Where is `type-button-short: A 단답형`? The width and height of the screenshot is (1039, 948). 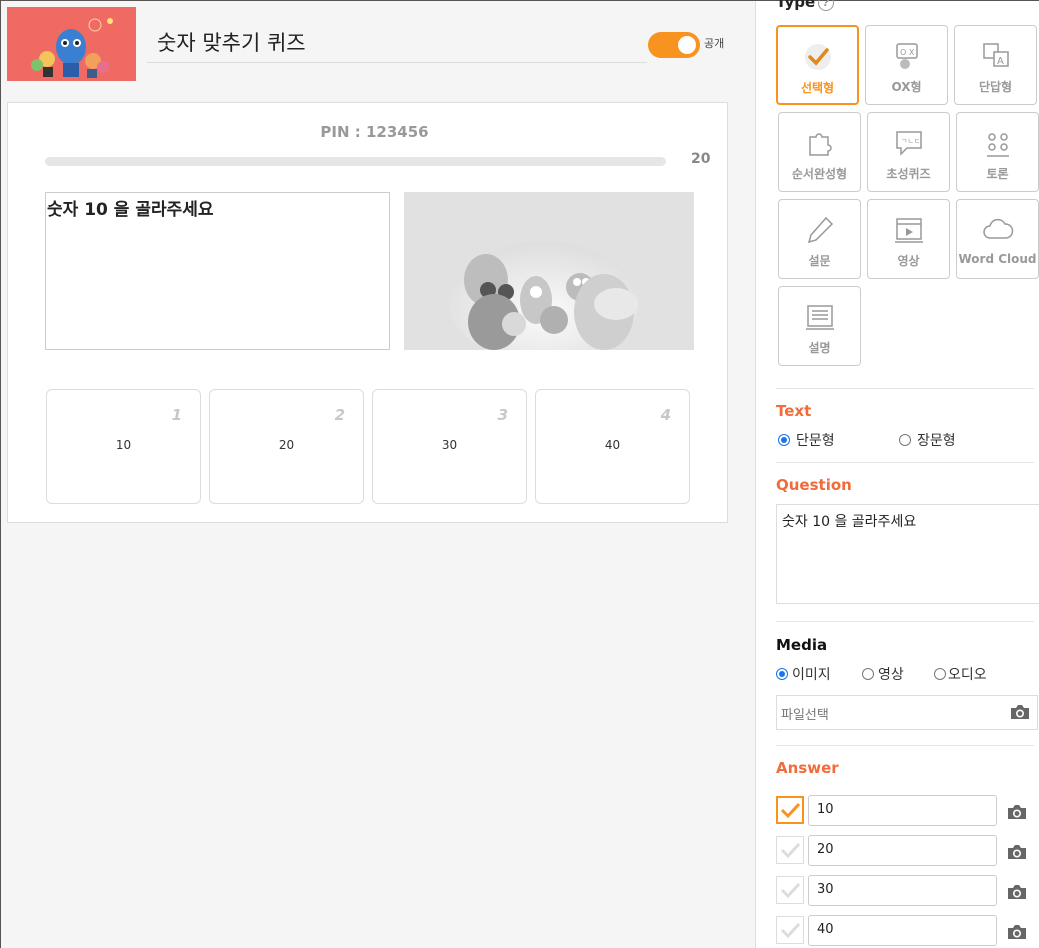 type-button-short: A 단답형 is located at coordinates (995, 65).